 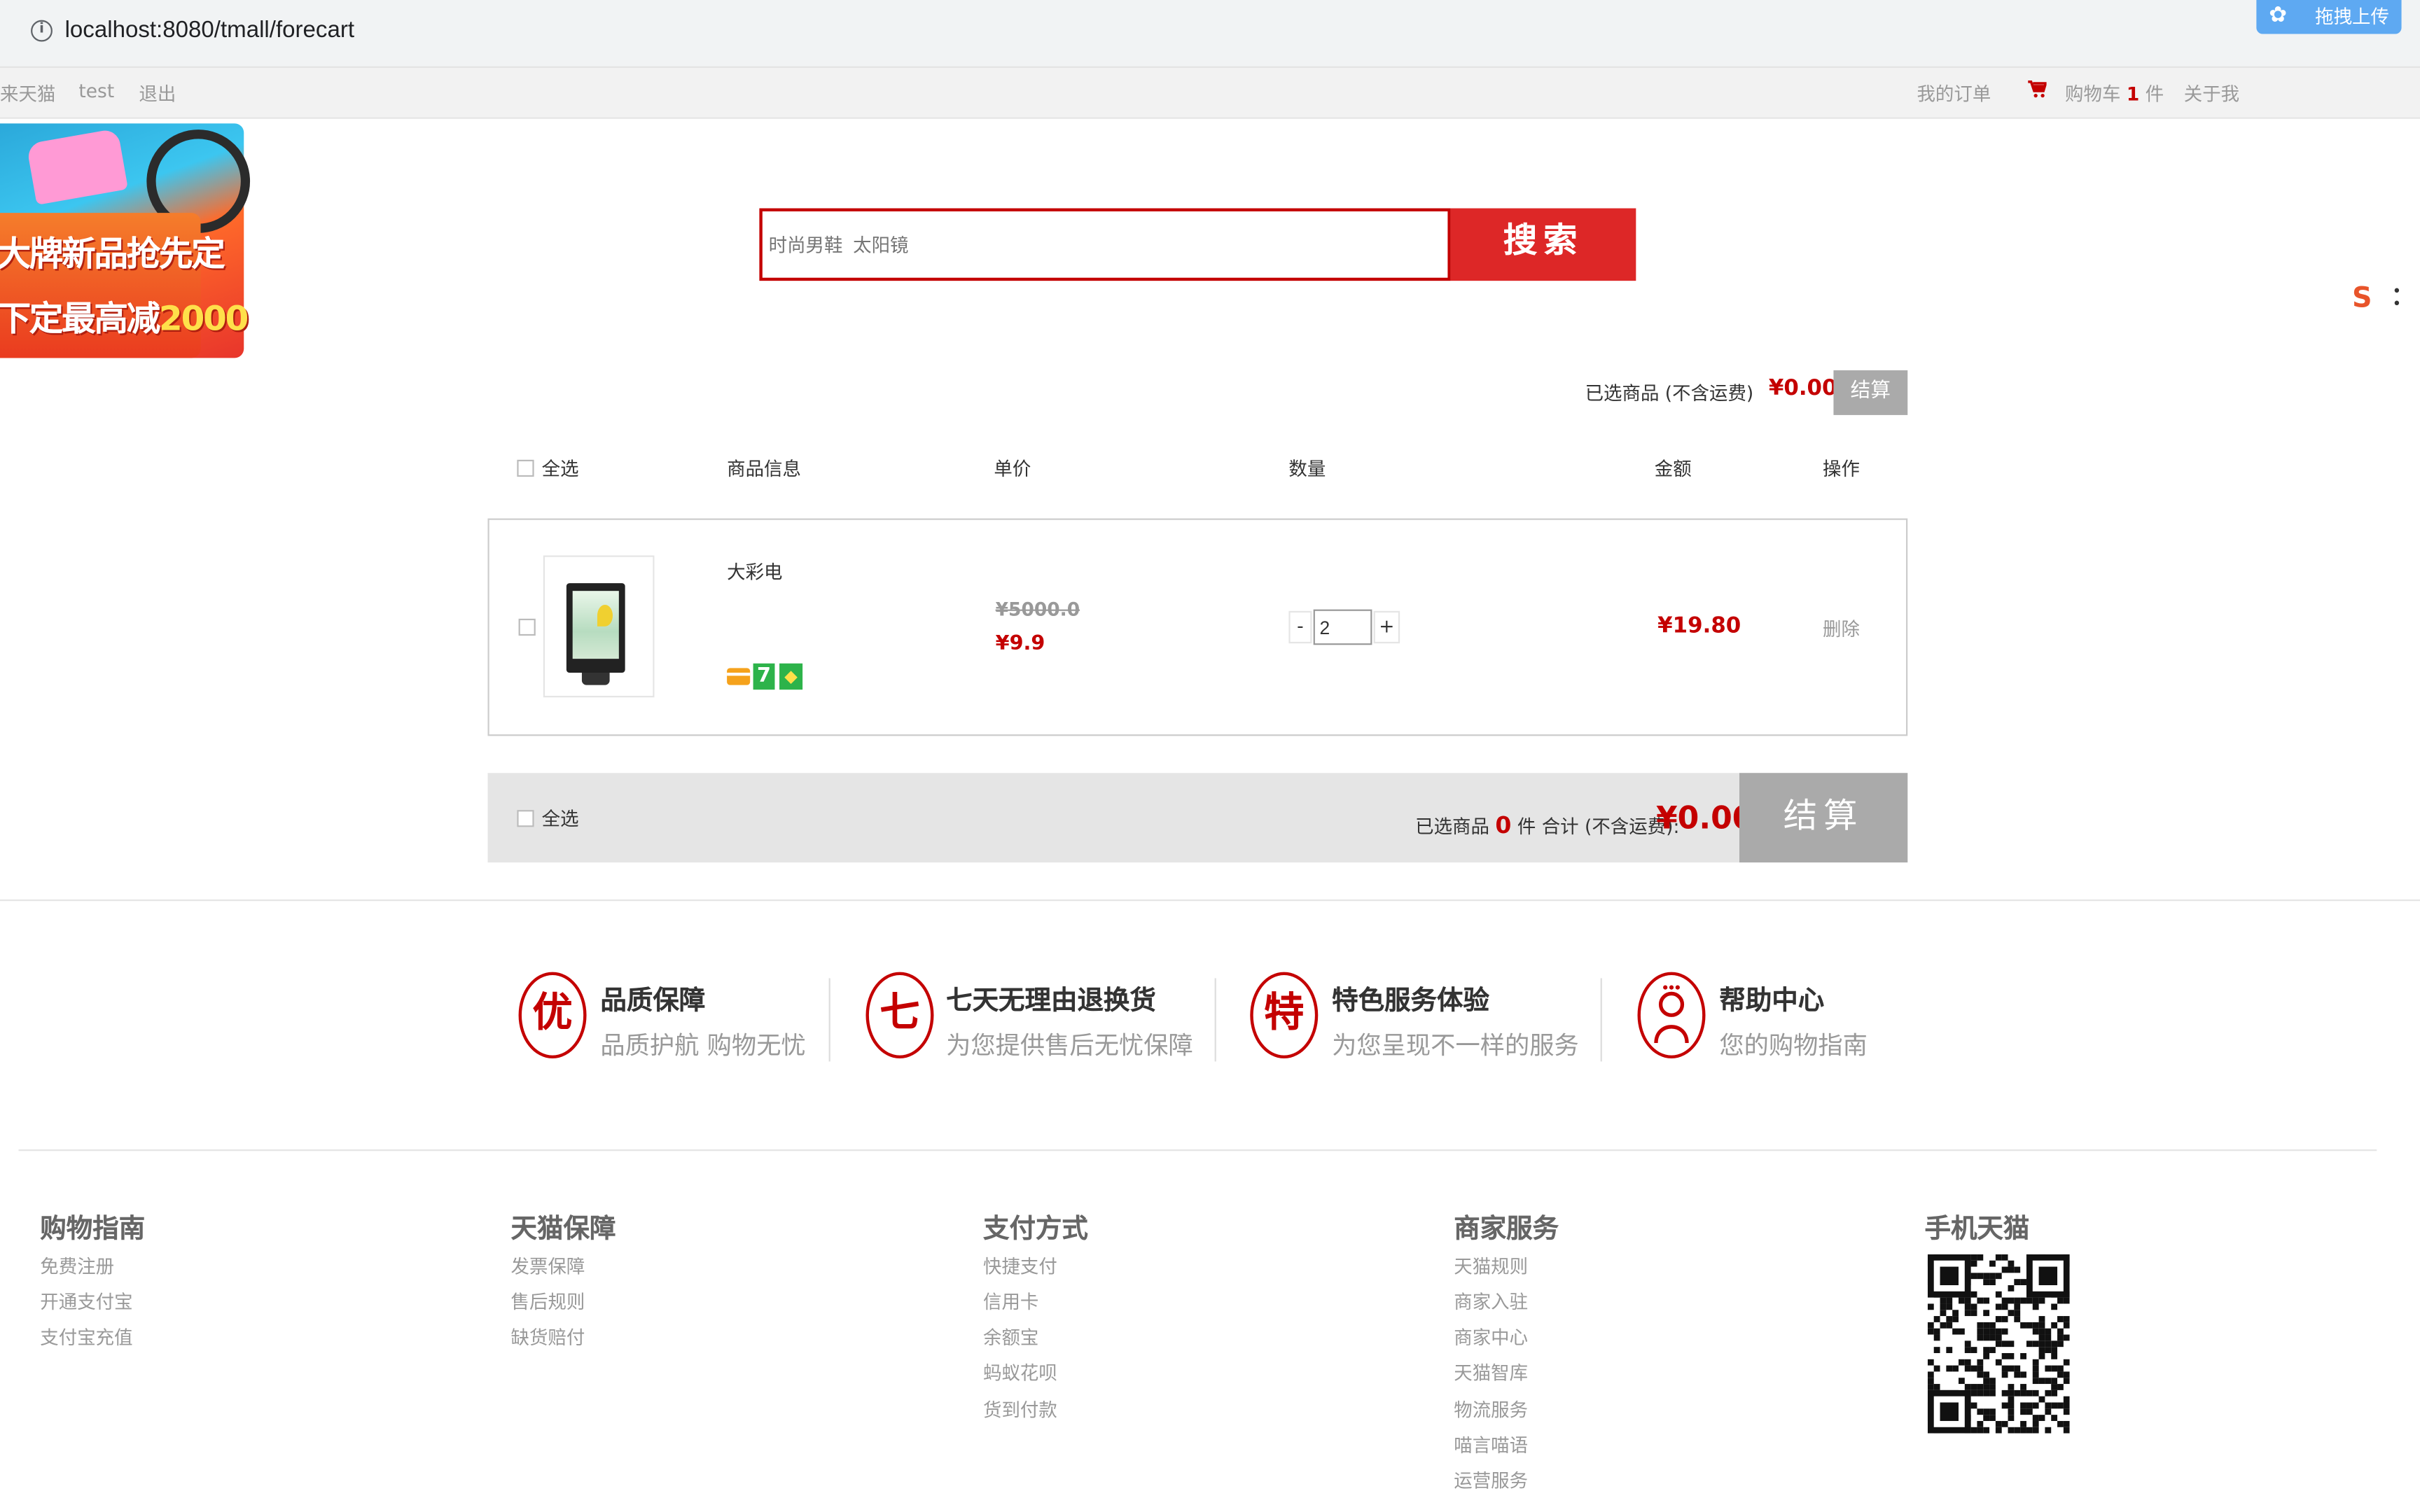 I want to click on search-input, so click(x=1100, y=245).